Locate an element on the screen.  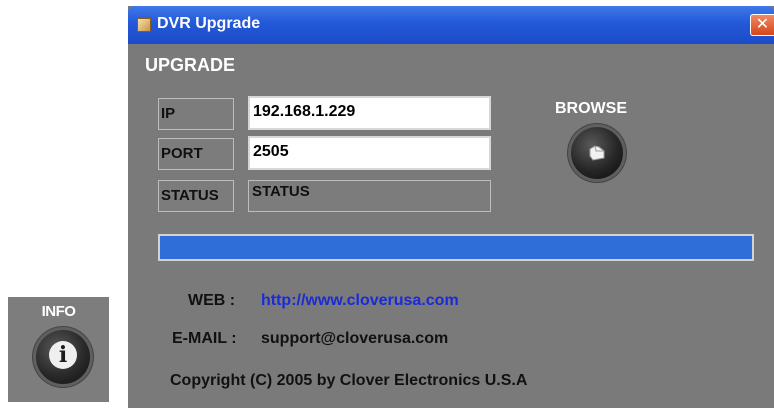
status-label: STATUS is located at coordinates (196, 196).